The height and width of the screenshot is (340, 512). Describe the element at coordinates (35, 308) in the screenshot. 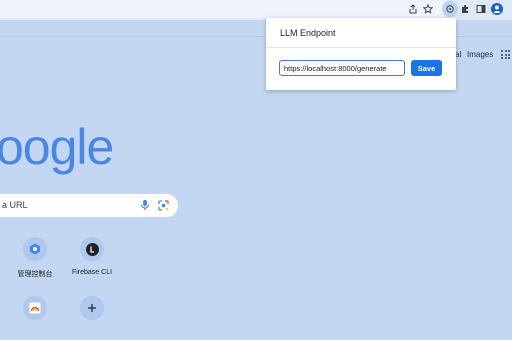

I see `rainbow-app-icon` at that location.